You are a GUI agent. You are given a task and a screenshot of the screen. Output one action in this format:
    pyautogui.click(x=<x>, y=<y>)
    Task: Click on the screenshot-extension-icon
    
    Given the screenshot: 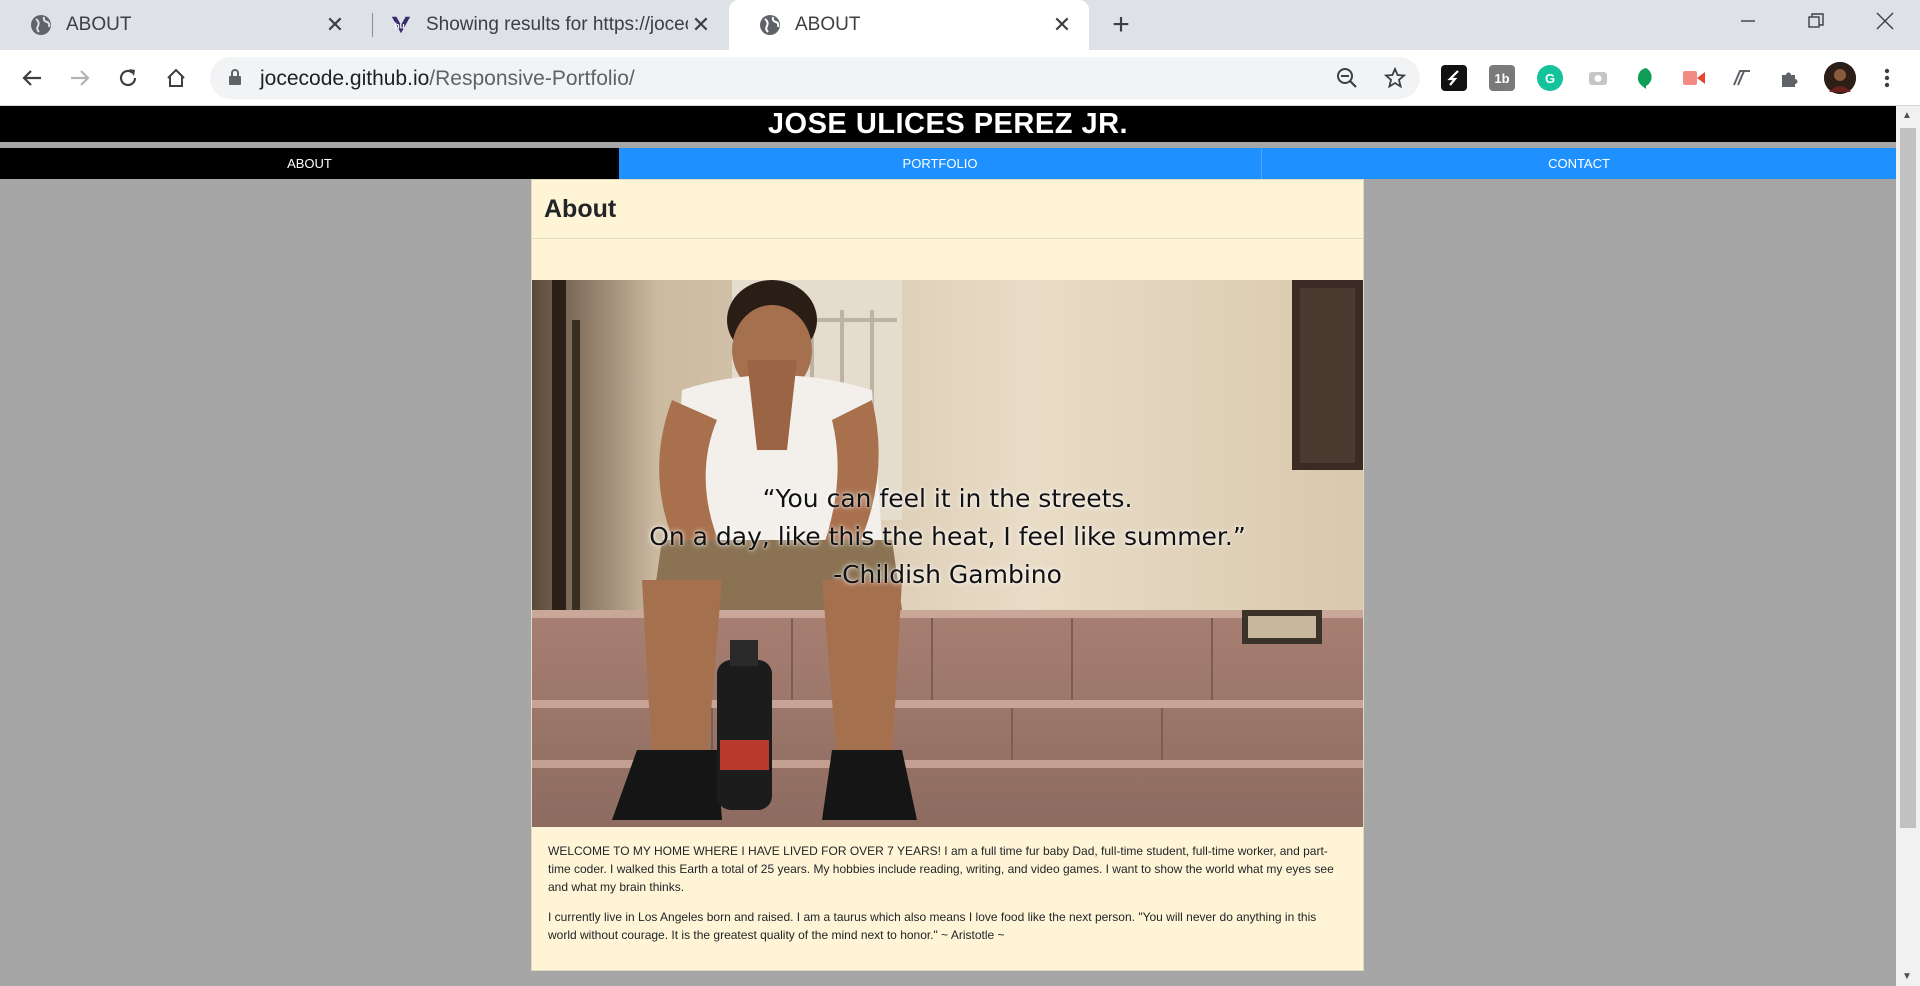 What is the action you would take?
    pyautogui.click(x=1598, y=78)
    